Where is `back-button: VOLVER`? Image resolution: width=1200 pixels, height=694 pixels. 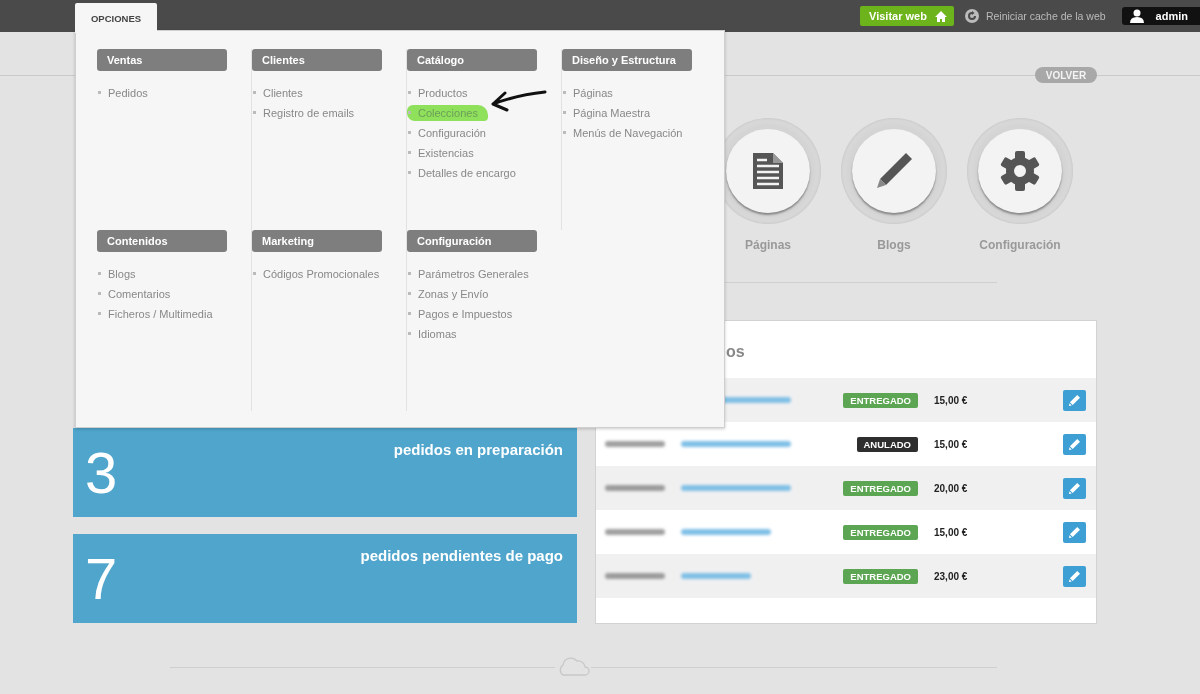
back-button: VOLVER is located at coordinates (1066, 75).